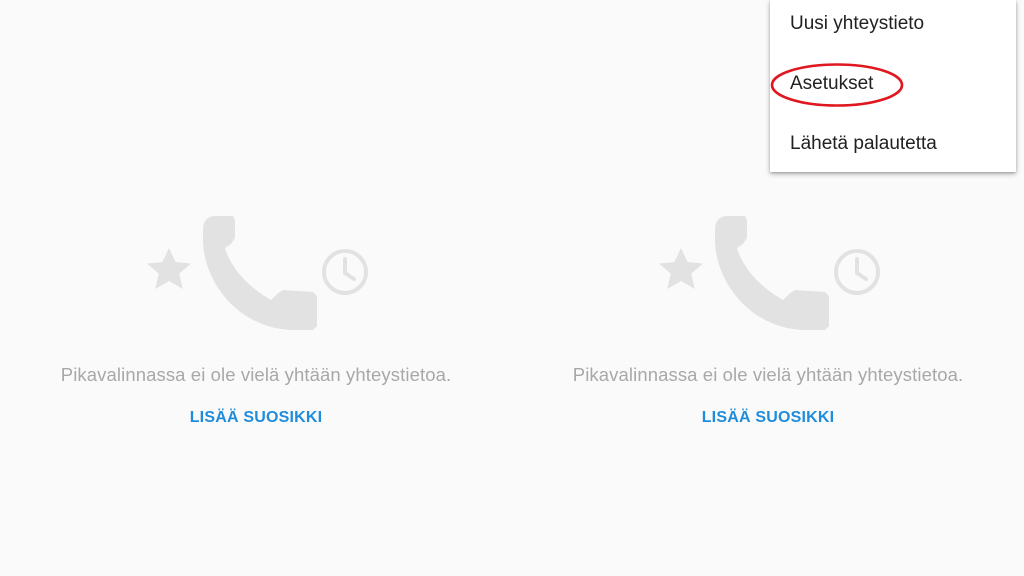 The image size is (1024, 576). Describe the element at coordinates (863, 144) in the screenshot. I see `menu-item-send-feedback: Lähetä palautetta` at that location.